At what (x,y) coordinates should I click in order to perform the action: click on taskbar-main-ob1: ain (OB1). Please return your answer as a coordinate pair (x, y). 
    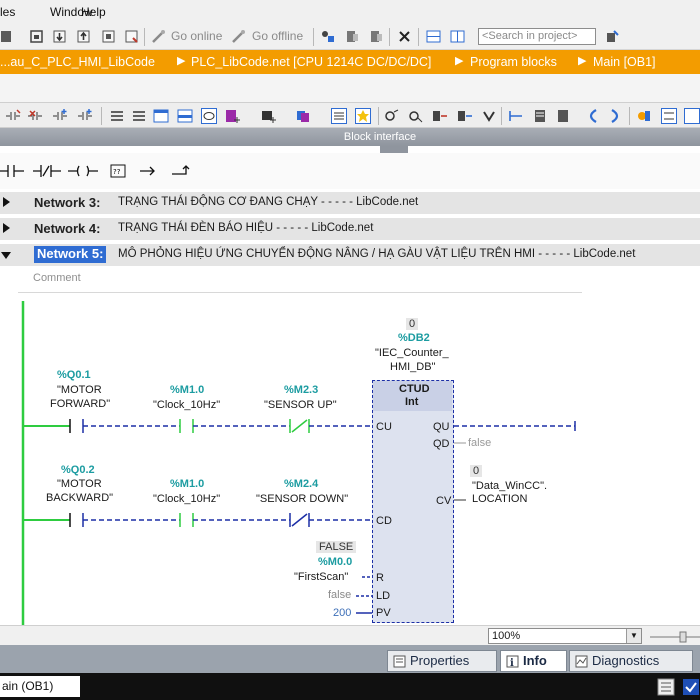
    Looking at the image, I should click on (40, 686).